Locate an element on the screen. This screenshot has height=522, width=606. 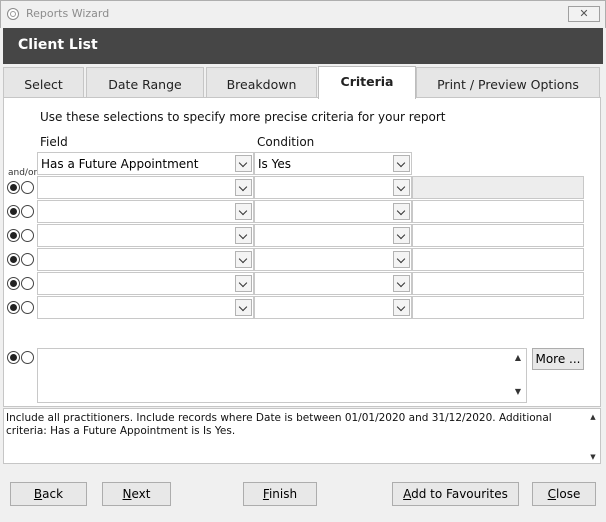
window-close-button: ✕ is located at coordinates (584, 14).